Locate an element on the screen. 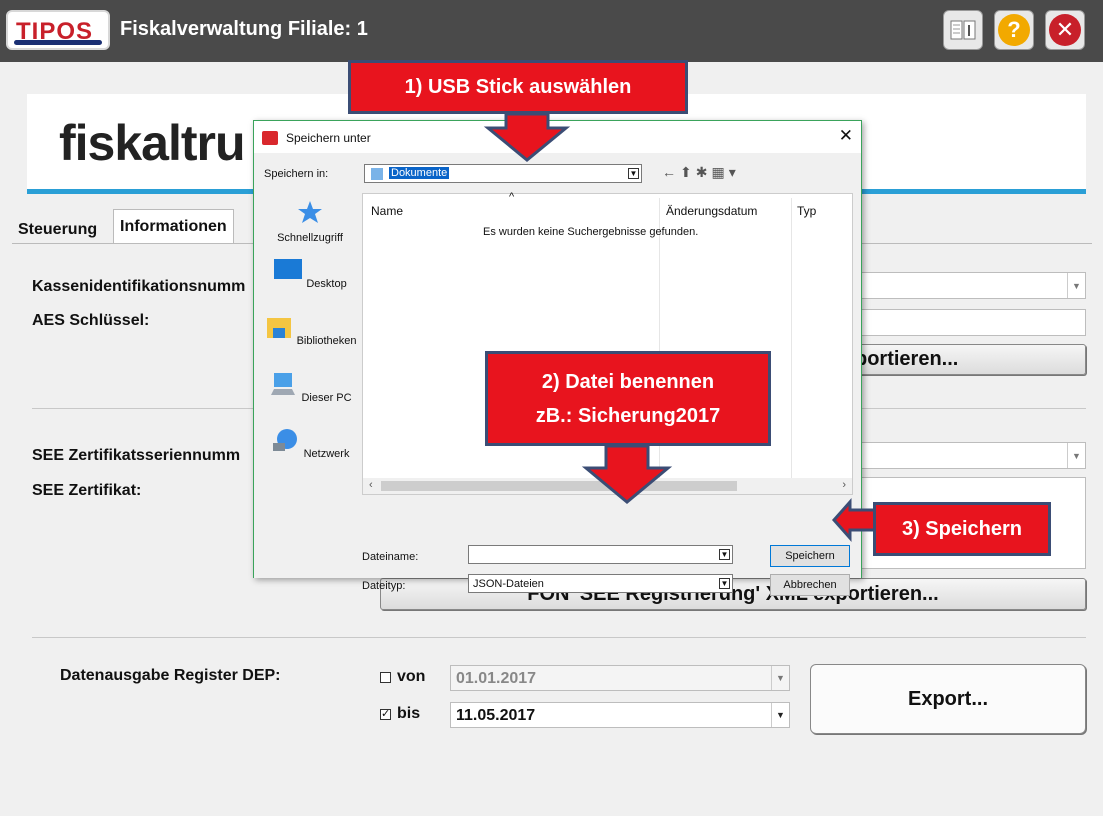 The image size is (1103, 816). save-in-label: Speichern in: is located at coordinates (296, 174).